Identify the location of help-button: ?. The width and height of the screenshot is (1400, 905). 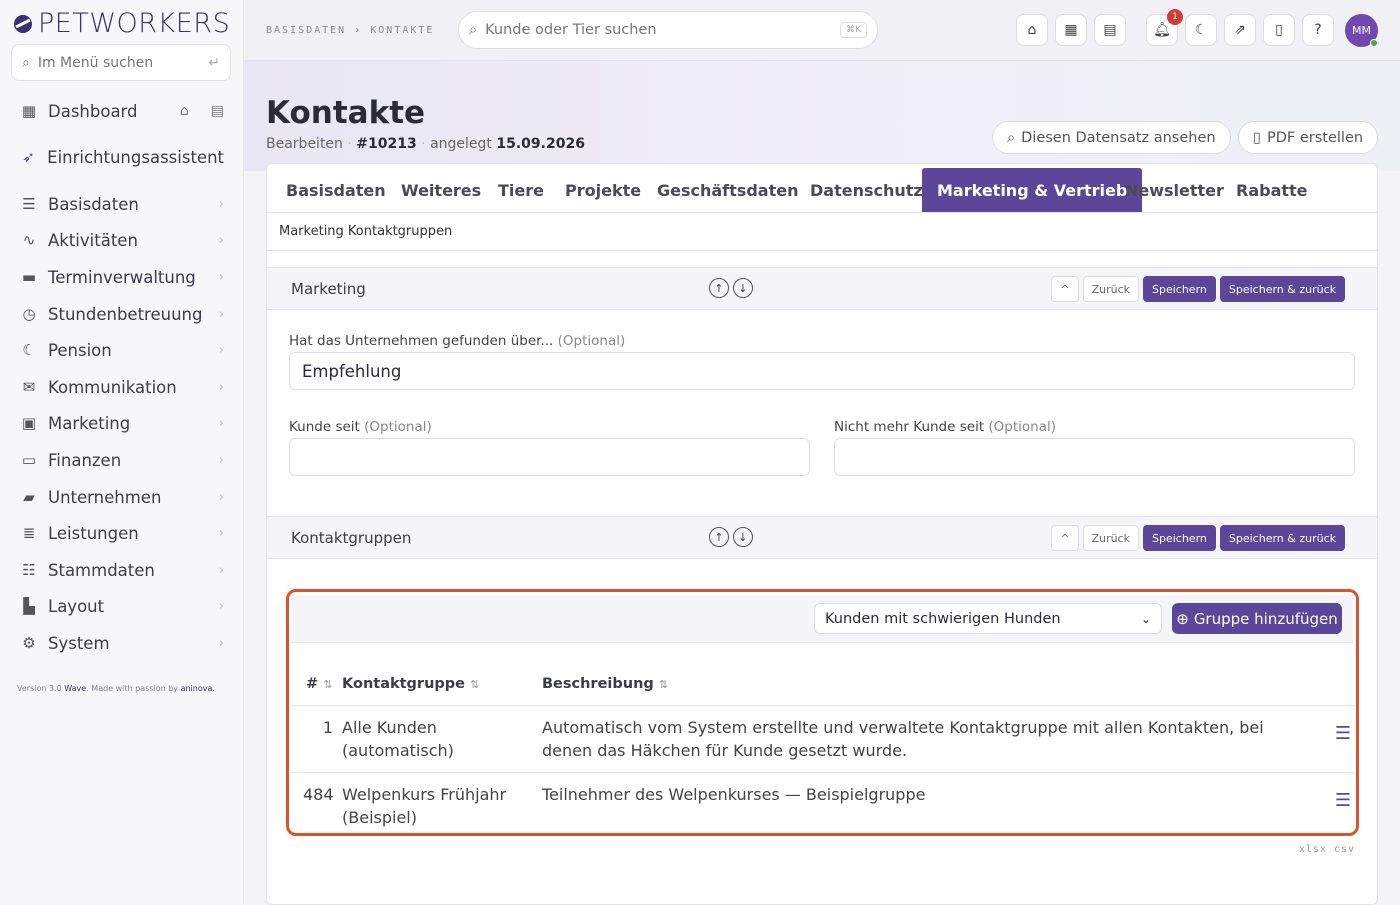
(1318, 30).